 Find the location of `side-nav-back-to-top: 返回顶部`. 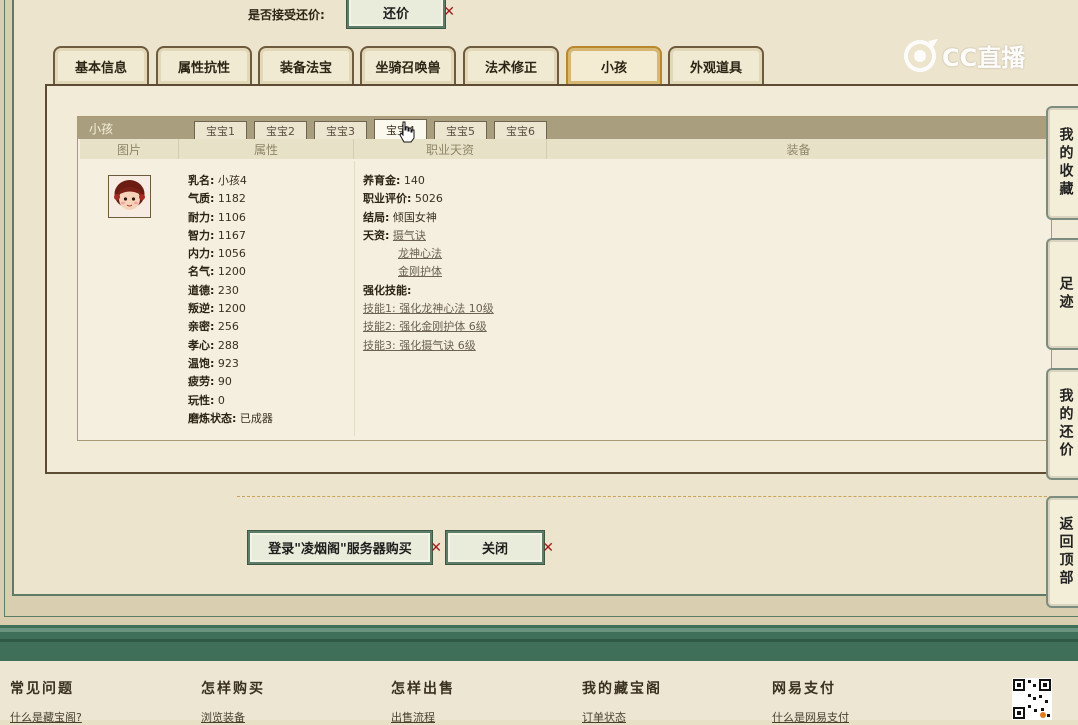

side-nav-back-to-top: 返回顶部 is located at coordinates (1062, 552).